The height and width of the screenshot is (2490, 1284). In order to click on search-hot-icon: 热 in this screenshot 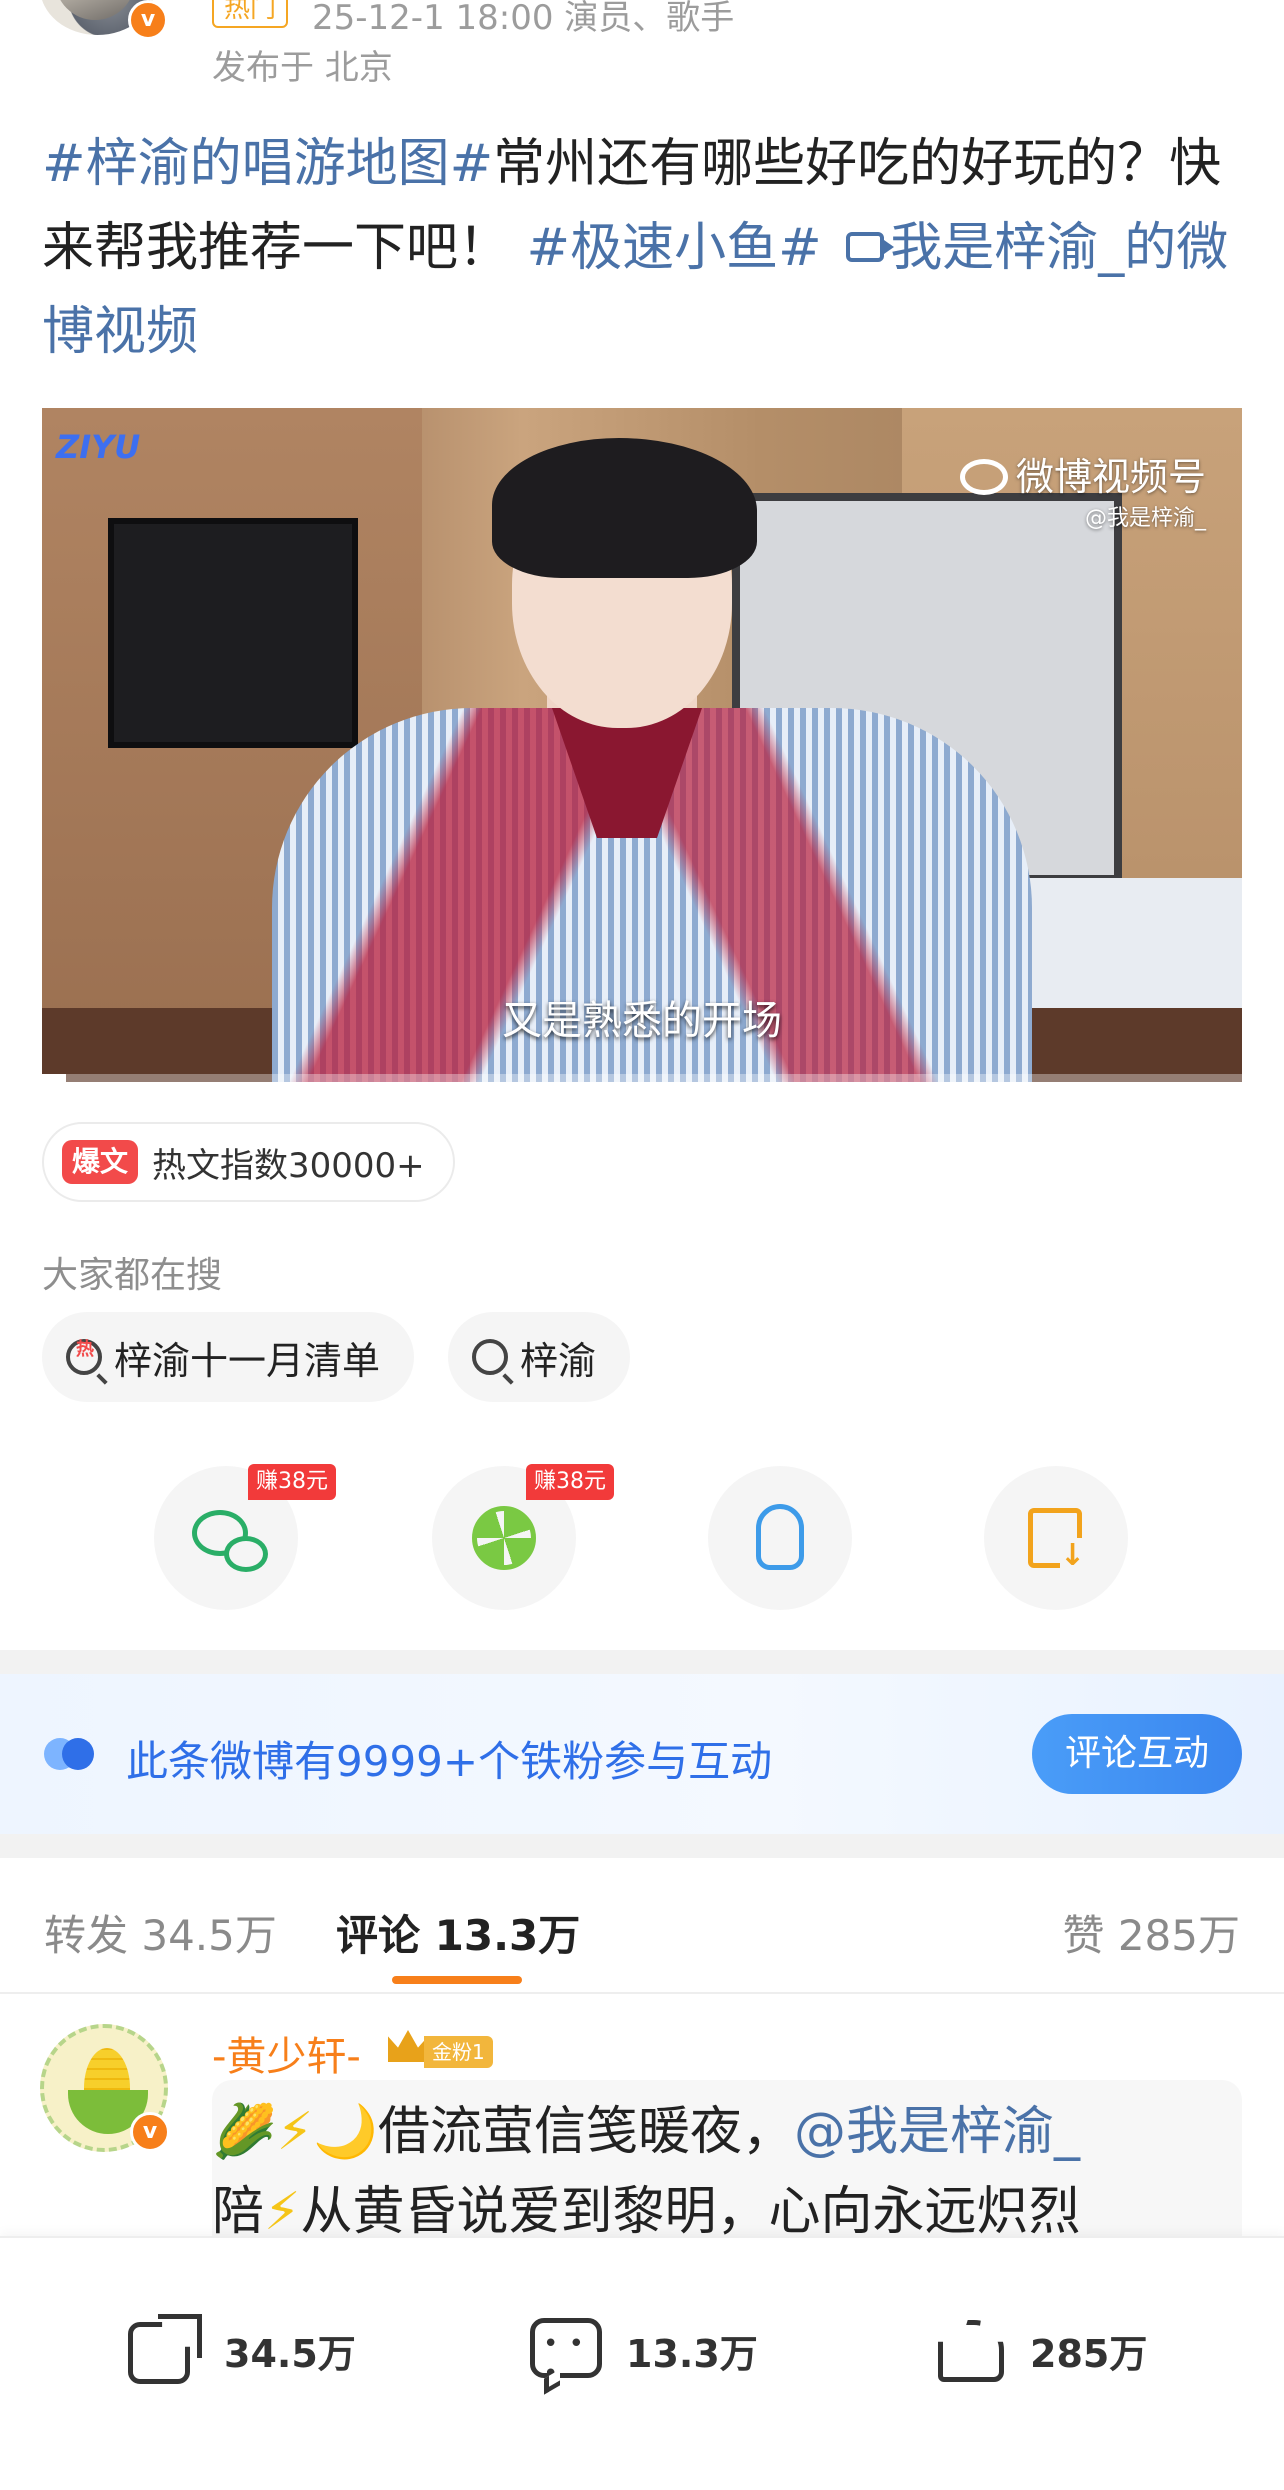, I will do `click(84, 1357)`.